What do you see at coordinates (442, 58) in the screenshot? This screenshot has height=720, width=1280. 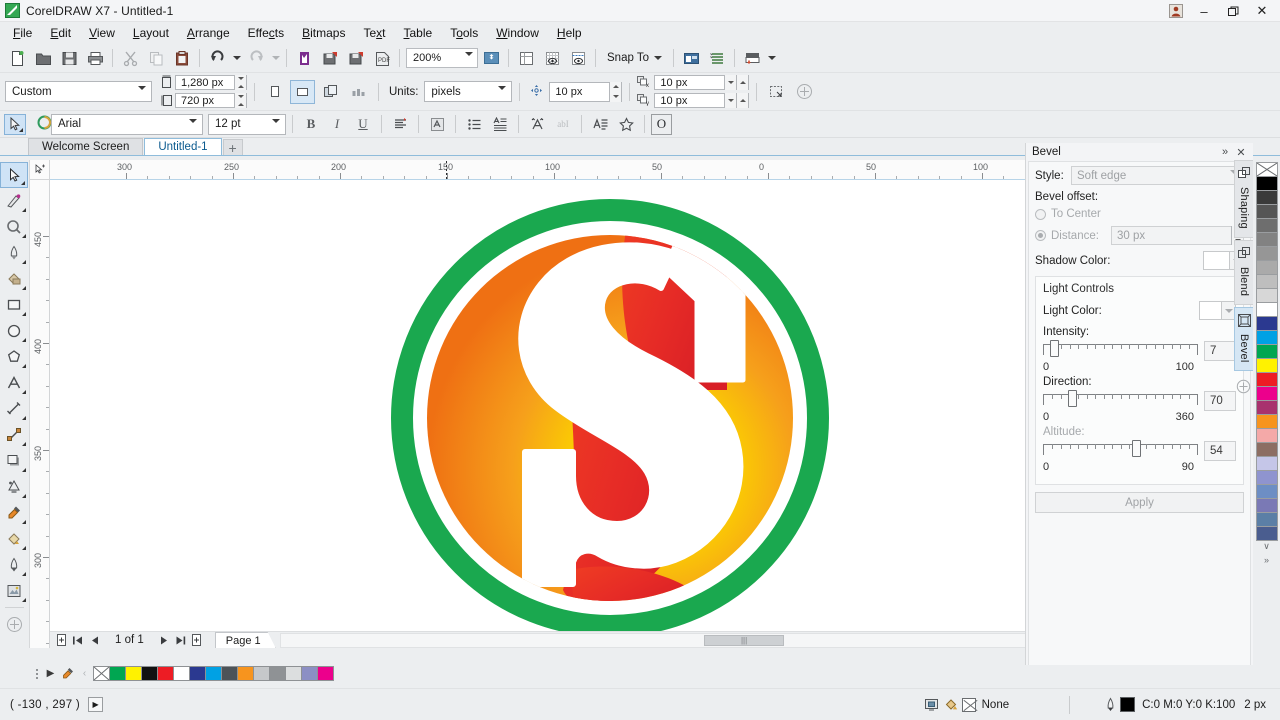 I see `zoom-level-combo: 200%` at bounding box center [442, 58].